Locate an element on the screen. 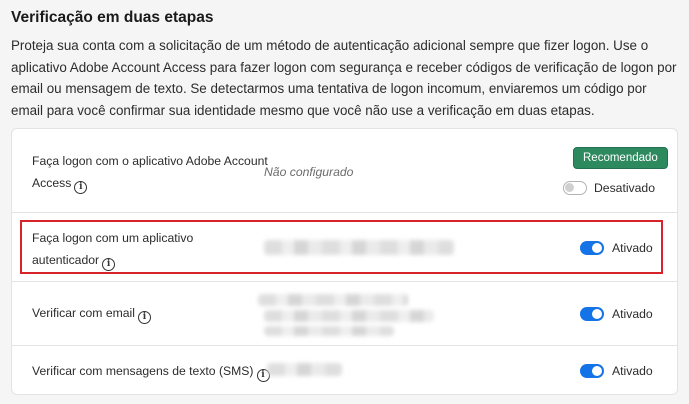 The height and width of the screenshot is (404, 689). method-status-not-configured: Não configurado is located at coordinates (309, 172).